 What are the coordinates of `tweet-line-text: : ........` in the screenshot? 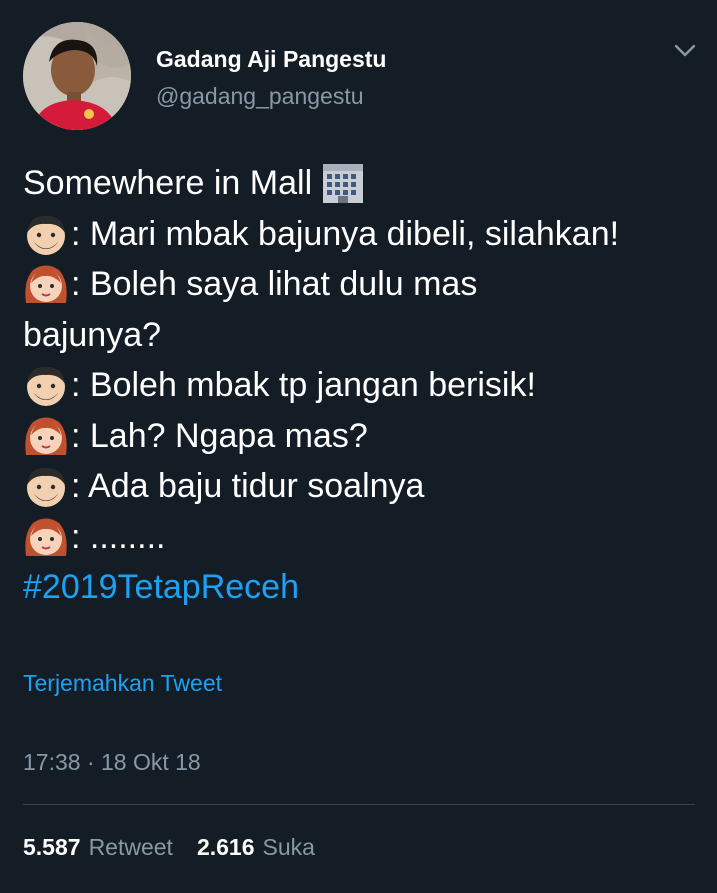 It's located at (118, 536).